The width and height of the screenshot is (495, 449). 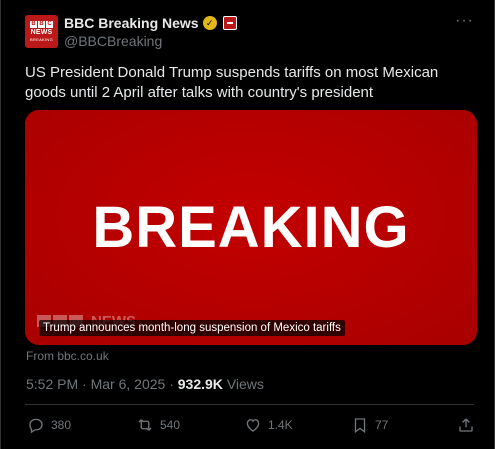 I want to click on bookmark-count: 77, so click(x=382, y=425).